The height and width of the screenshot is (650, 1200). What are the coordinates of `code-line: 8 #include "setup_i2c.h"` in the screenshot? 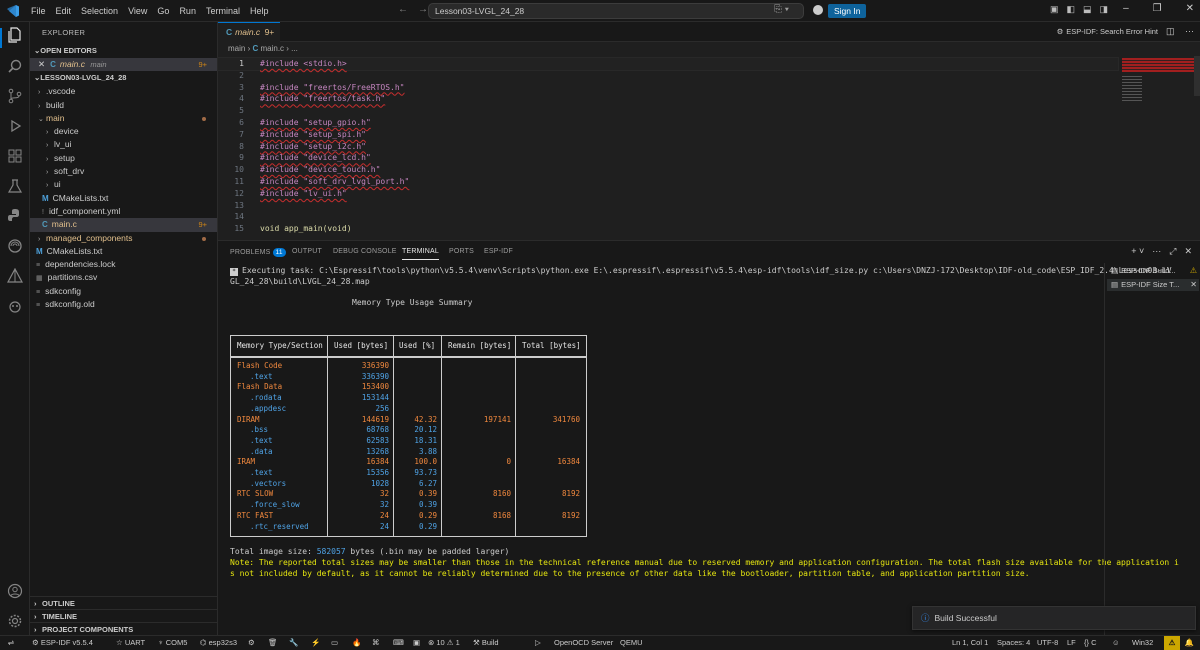 It's located at (668, 147).